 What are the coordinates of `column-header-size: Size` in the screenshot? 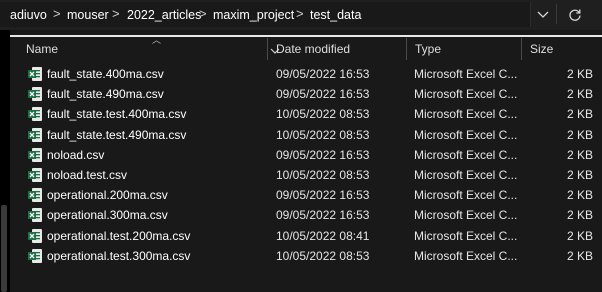 It's located at (541, 49).